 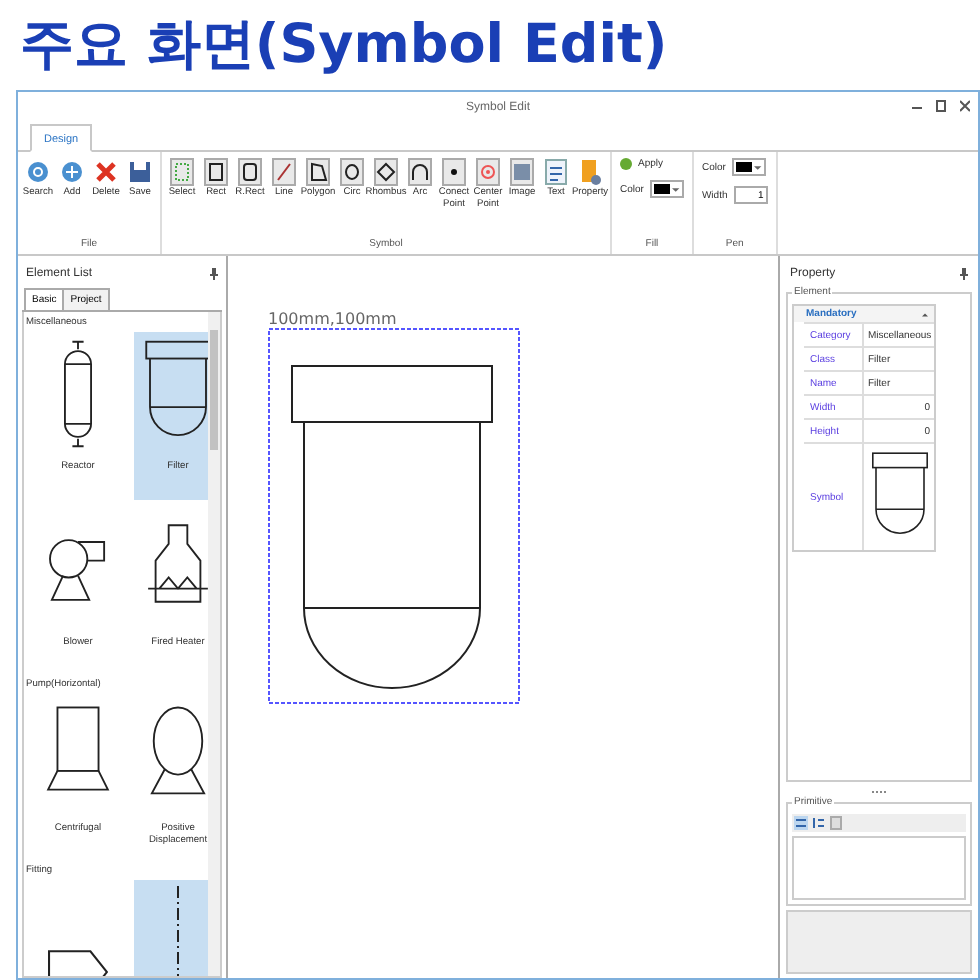 What do you see at coordinates (214, 644) in the screenshot?
I see `scrollbar` at bounding box center [214, 644].